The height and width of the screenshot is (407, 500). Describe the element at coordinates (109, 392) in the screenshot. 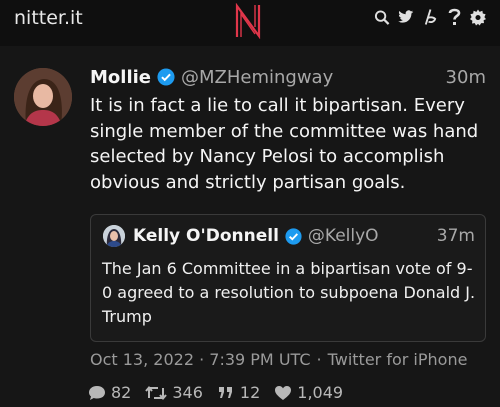

I see `reply-stat: 82` at that location.